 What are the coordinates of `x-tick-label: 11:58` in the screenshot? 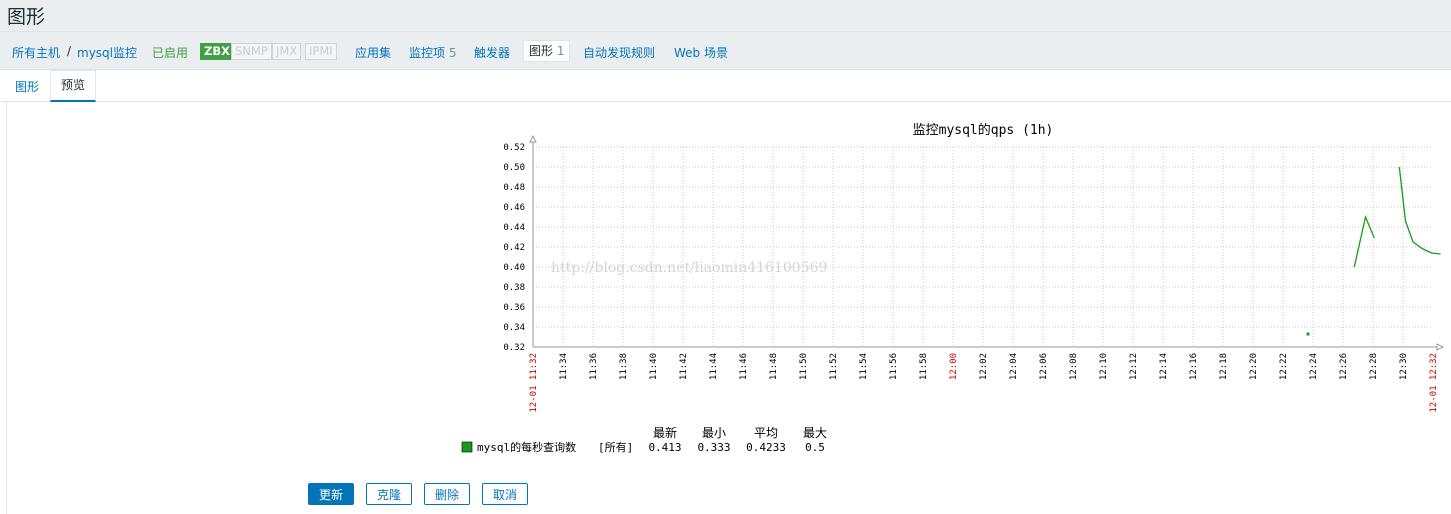 It's located at (924, 366).